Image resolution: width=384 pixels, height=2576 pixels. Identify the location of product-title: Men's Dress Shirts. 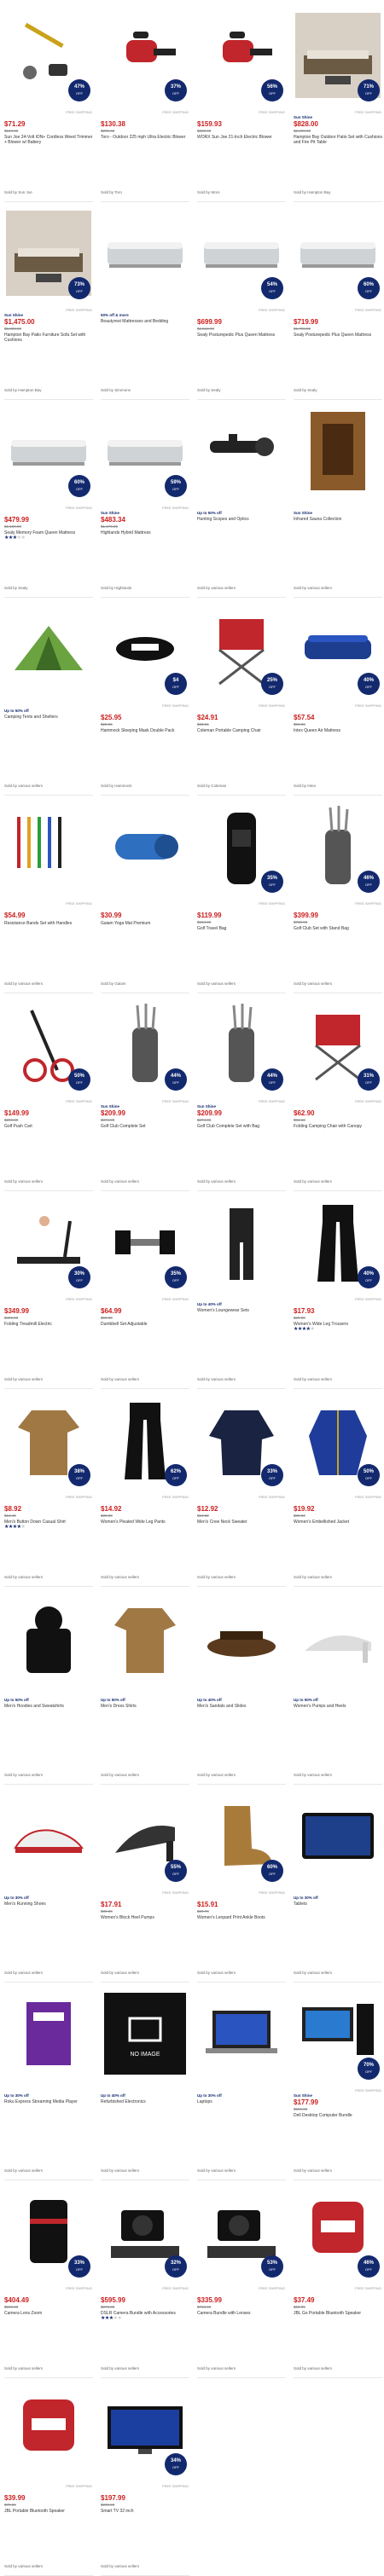
(145, 1706).